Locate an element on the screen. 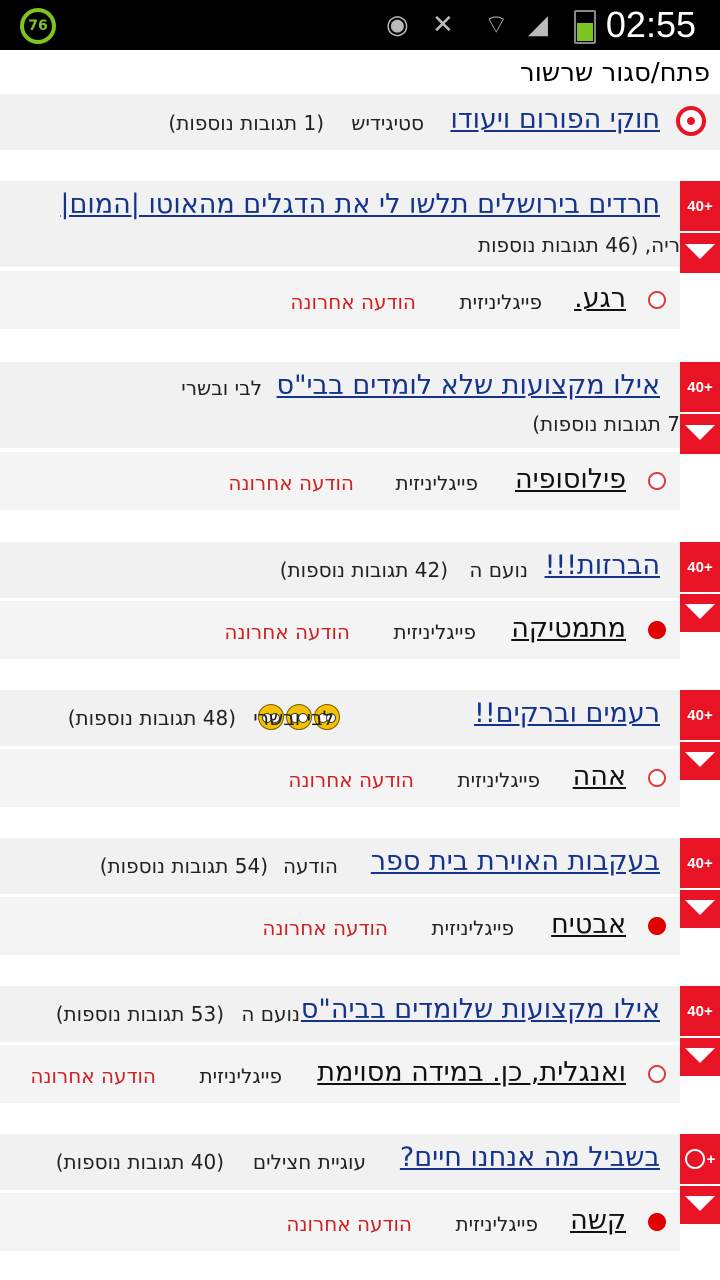 This screenshot has width=720, height=1280. pinned-target-icon is located at coordinates (691, 121).